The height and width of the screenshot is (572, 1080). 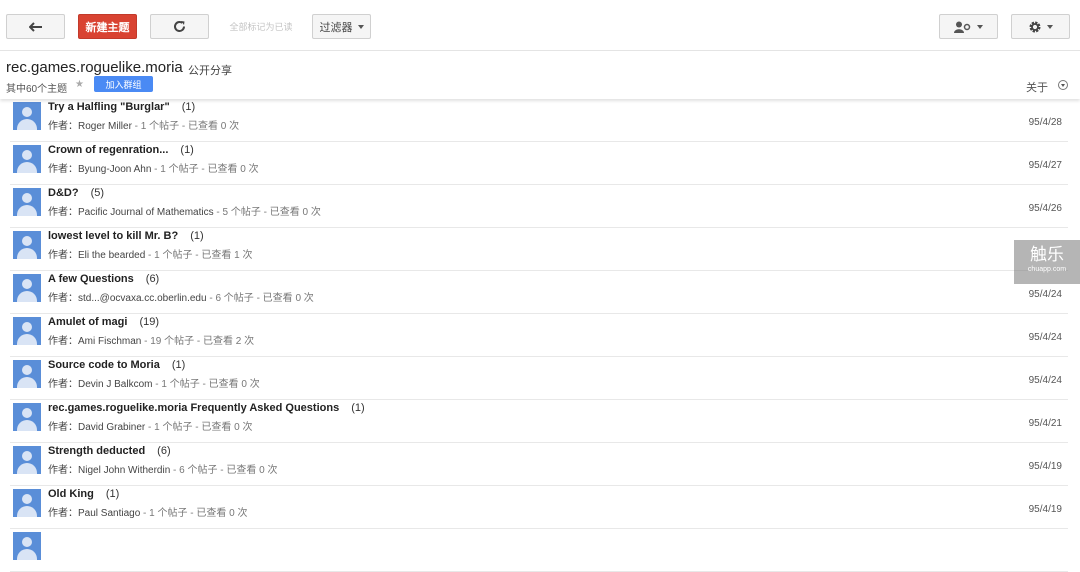 I want to click on topic-date: 95/4/26, so click(x=1045, y=208).